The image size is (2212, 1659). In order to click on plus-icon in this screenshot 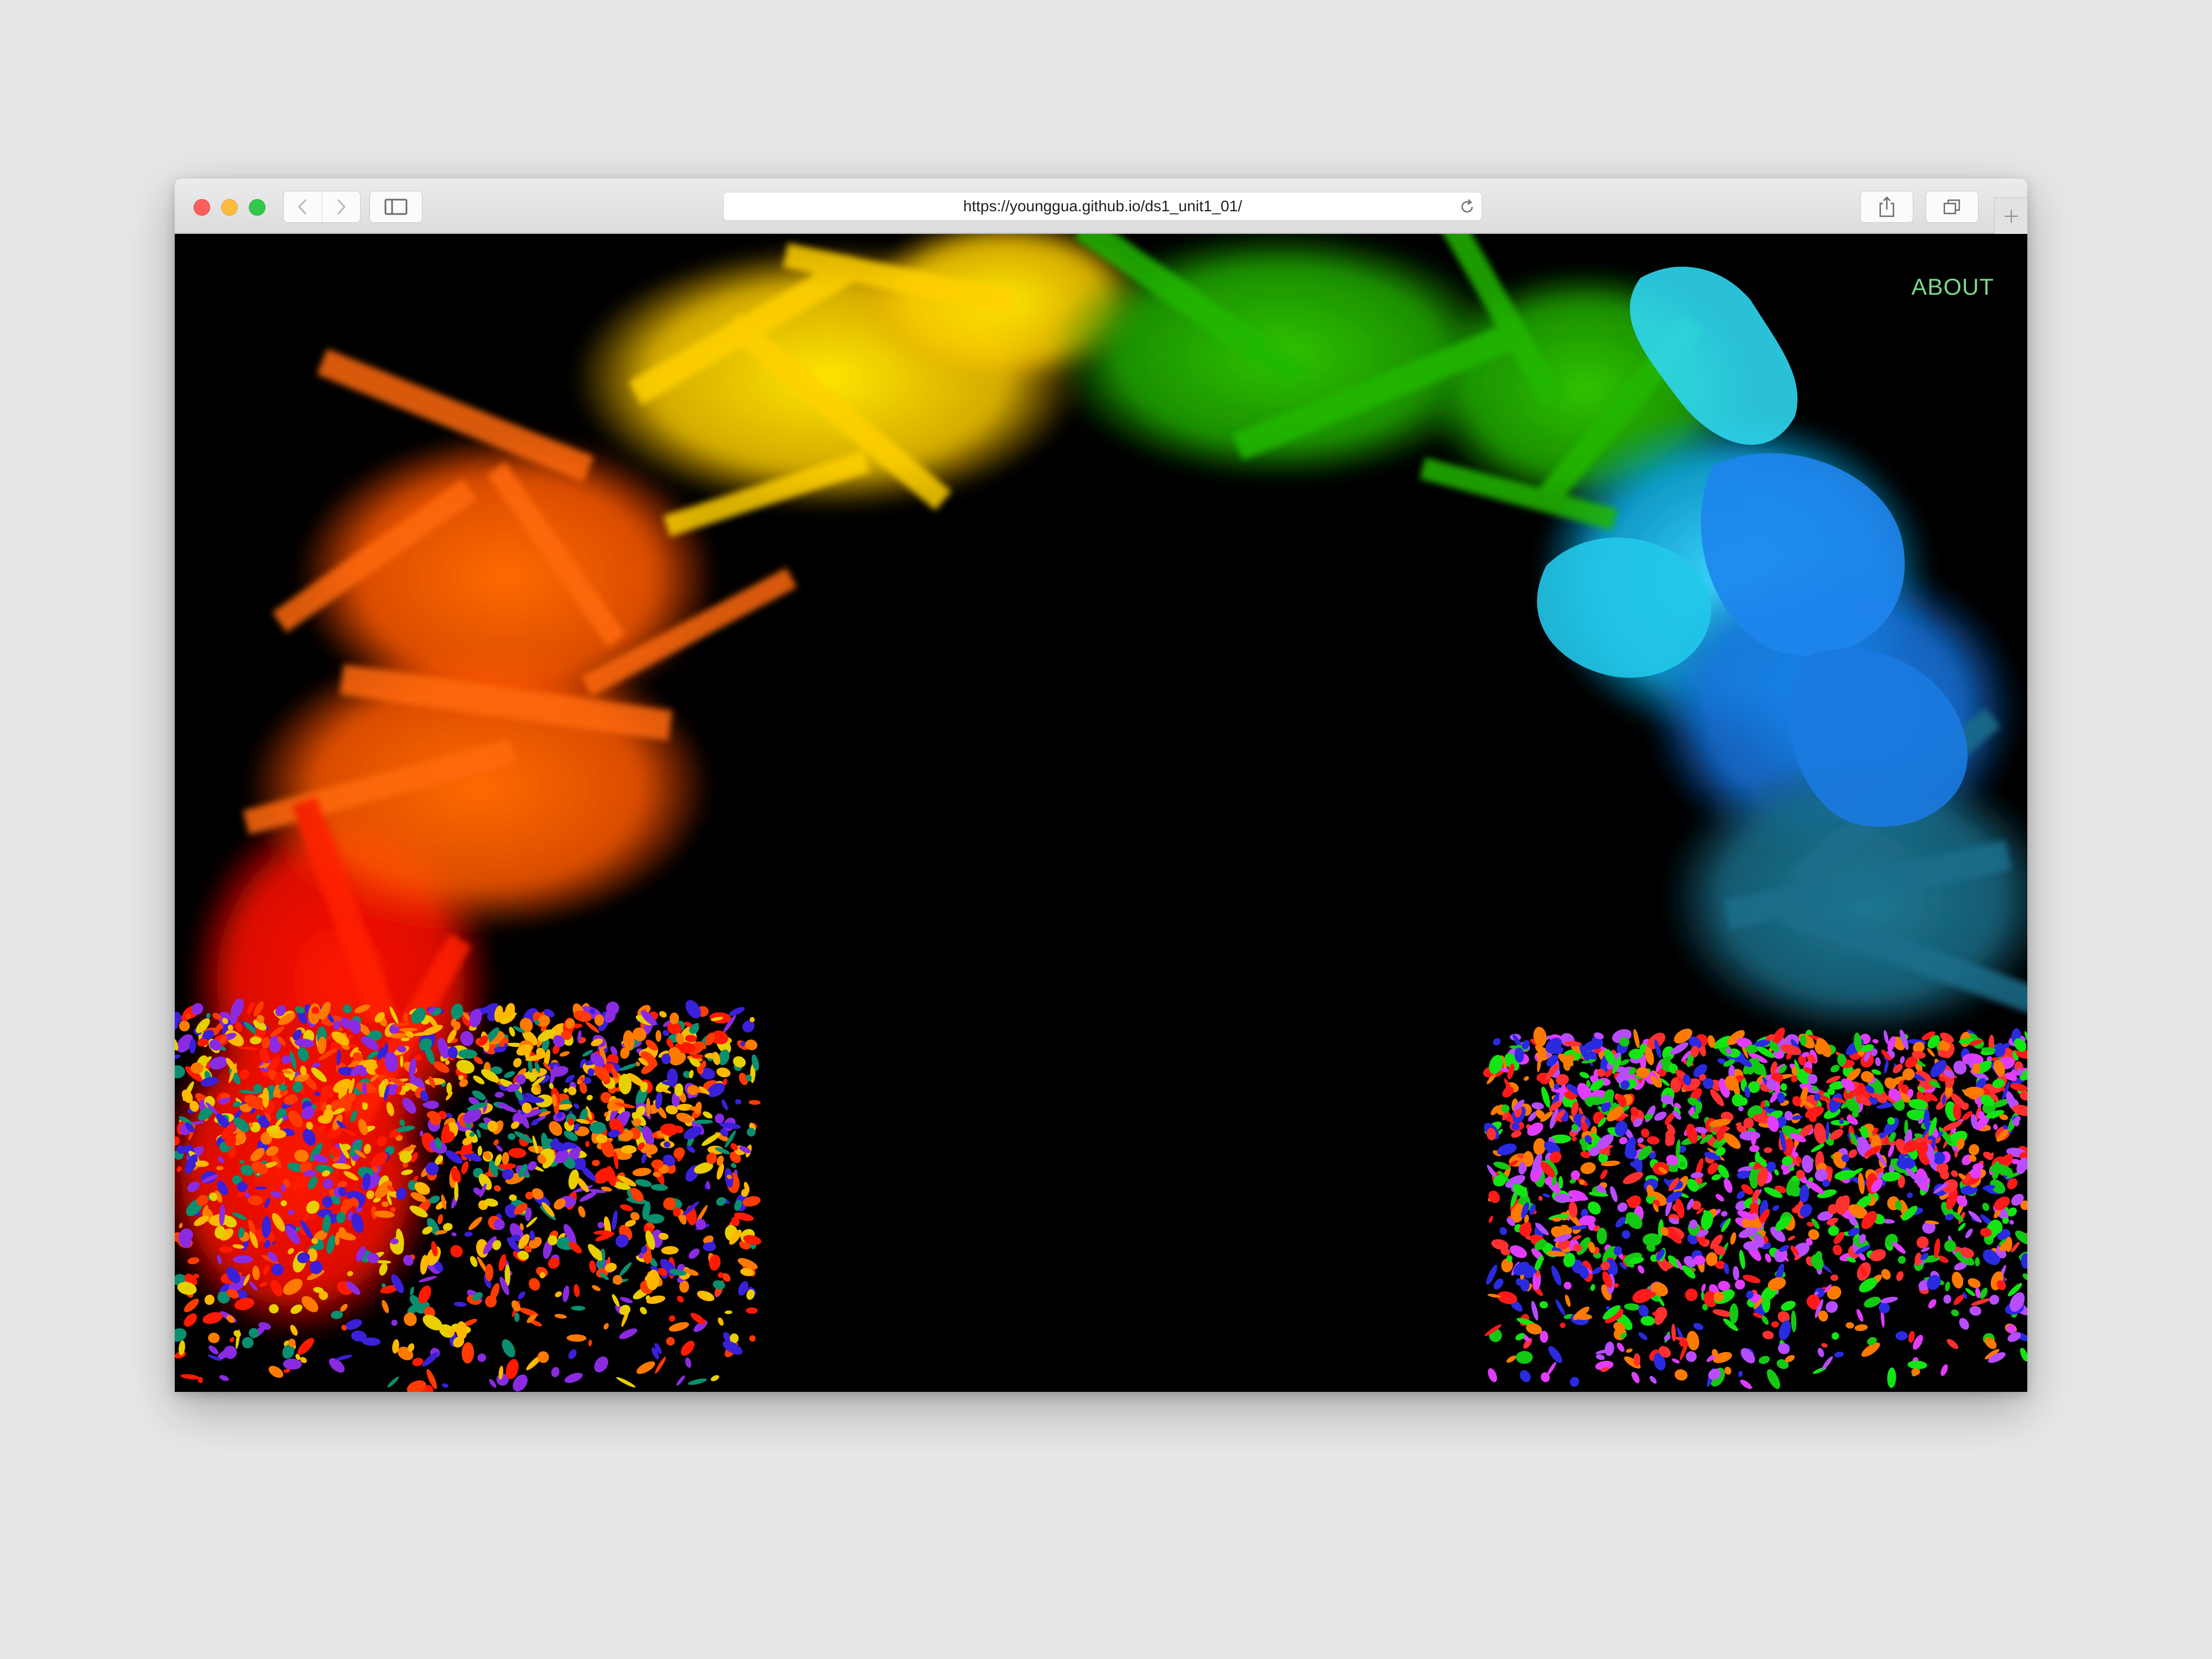, I will do `click(2012, 217)`.